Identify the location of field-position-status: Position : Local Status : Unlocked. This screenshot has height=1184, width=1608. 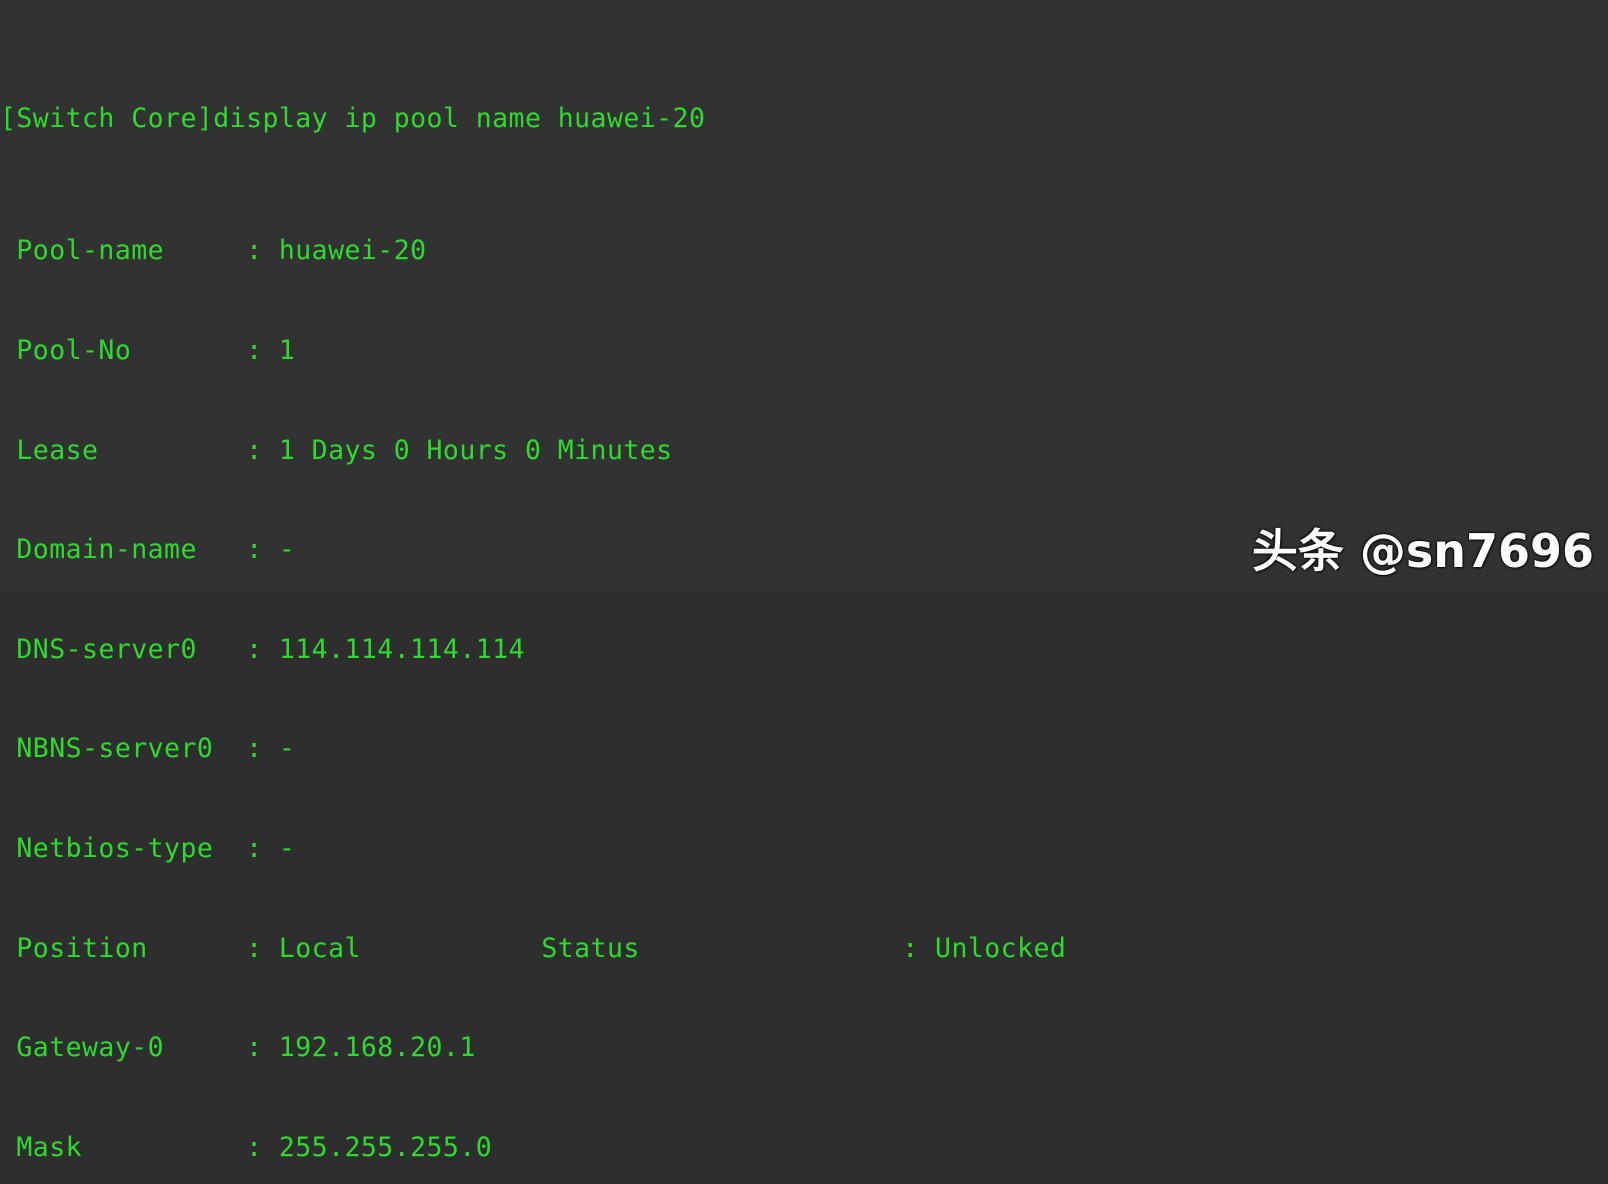
(533, 948).